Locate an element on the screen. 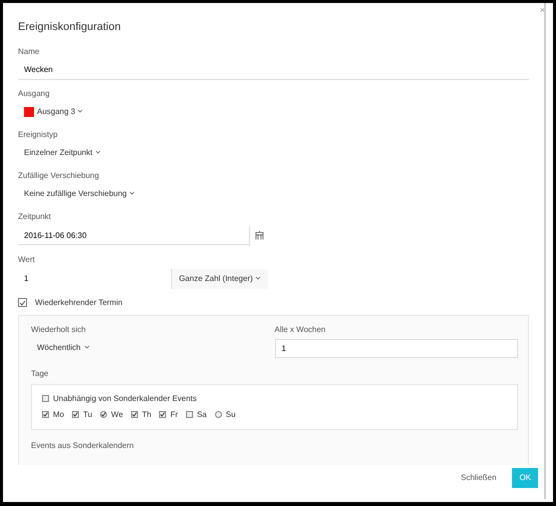 The image size is (556, 506). field-label: Ereignistyp is located at coordinates (38, 134).